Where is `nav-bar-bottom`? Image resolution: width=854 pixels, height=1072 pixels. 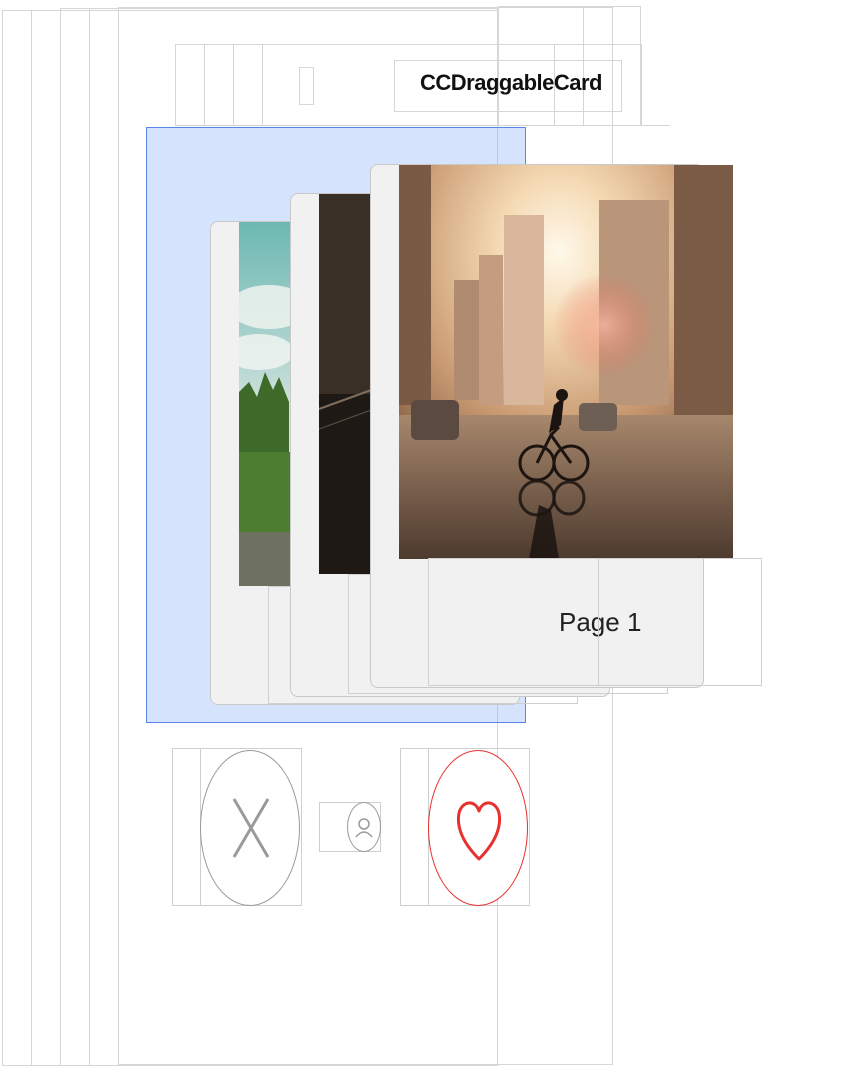 nav-bar-bottom is located at coordinates (598, 126).